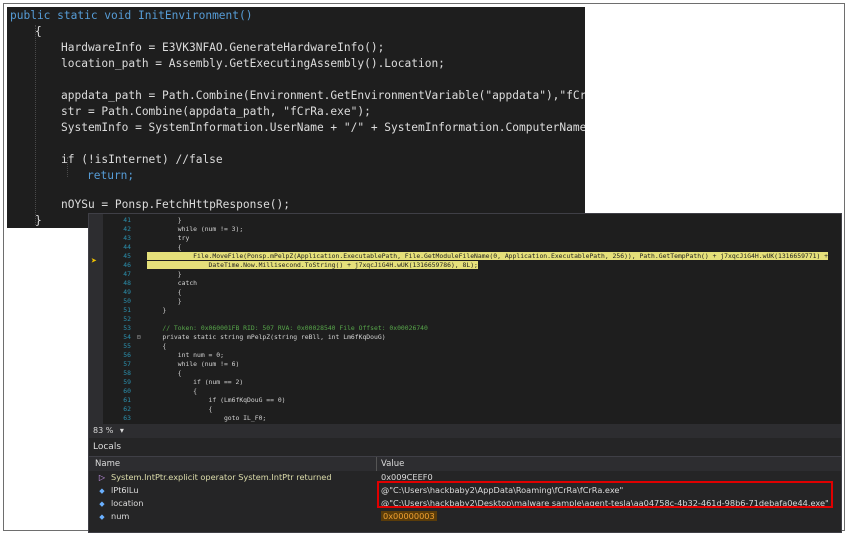 The height and width of the screenshot is (536, 850). I want to click on code-line: 49 {, so click(152, 292).